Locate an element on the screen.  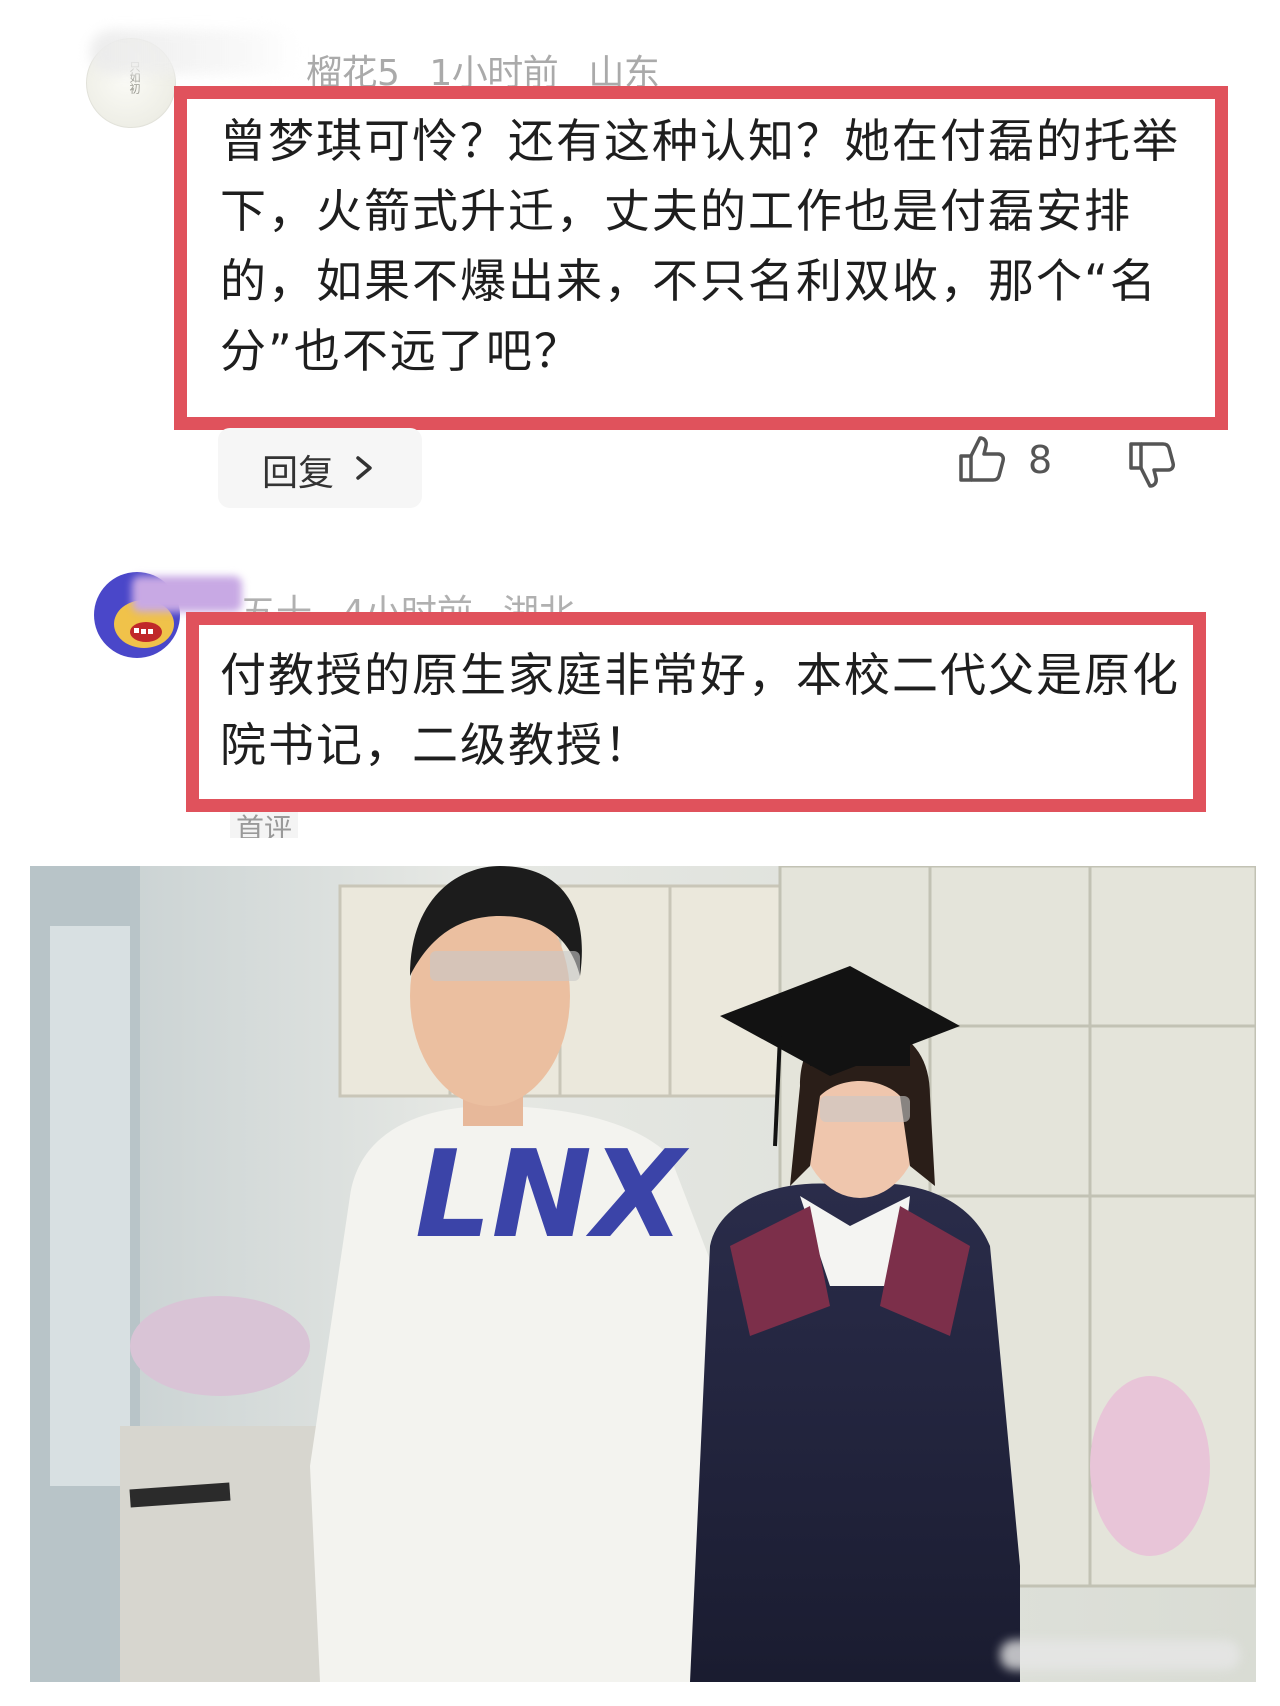
like-count: 8 is located at coordinates (1040, 460).